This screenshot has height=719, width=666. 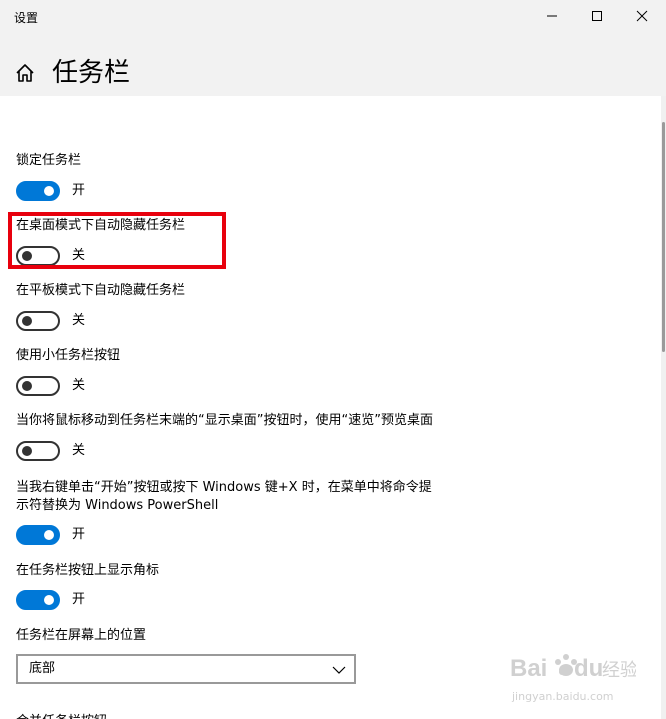 I want to click on close-icon, so click(x=642, y=16).